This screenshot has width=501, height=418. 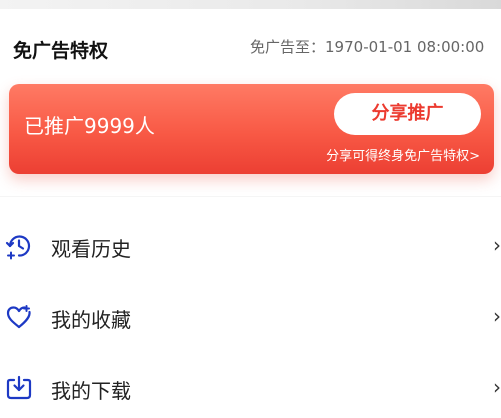 I want to click on menu-label-favorites: 我的收藏, so click(x=91, y=320).